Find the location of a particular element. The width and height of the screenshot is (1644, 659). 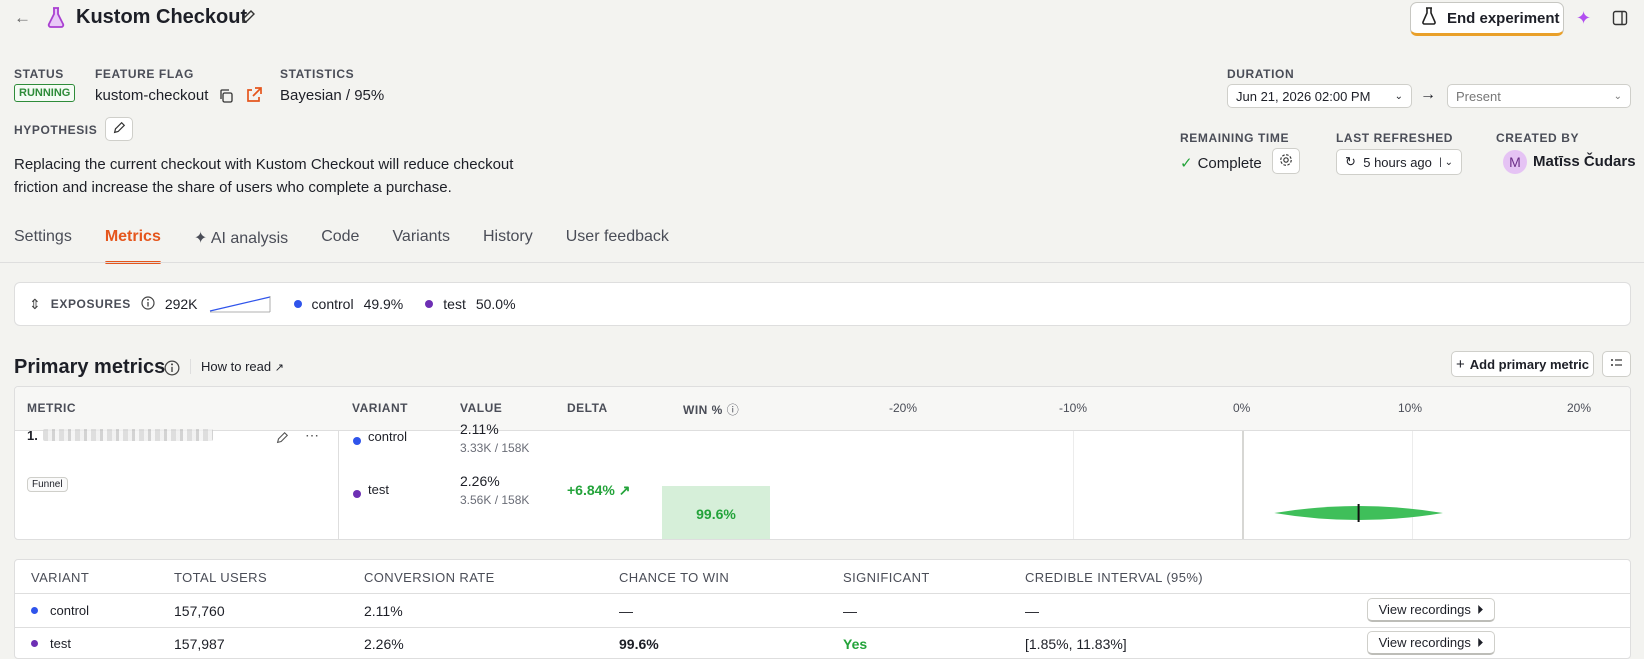

exposures-sparkline is located at coordinates (240, 304).